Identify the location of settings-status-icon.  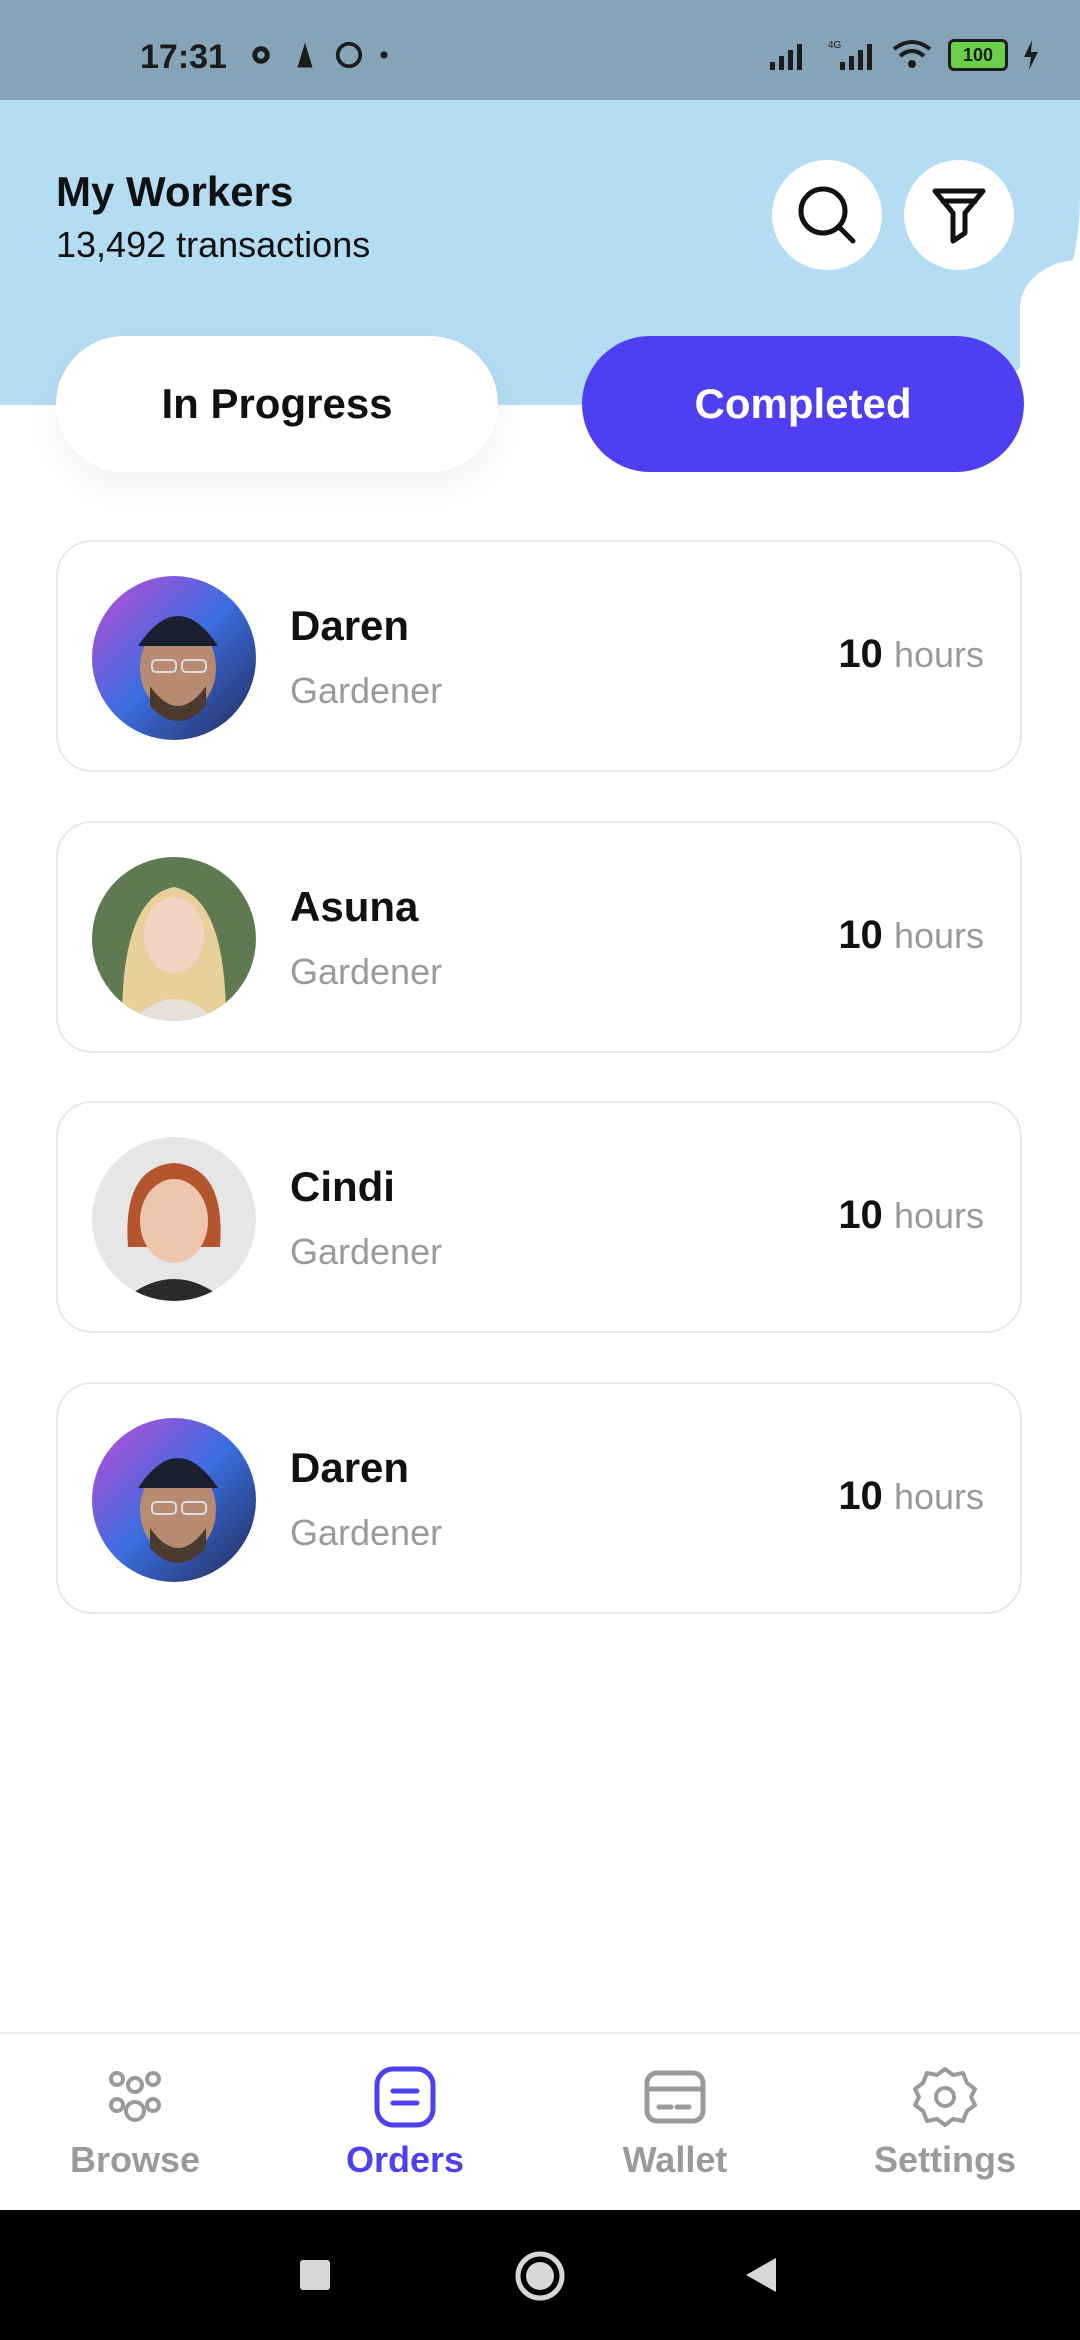
(261, 55).